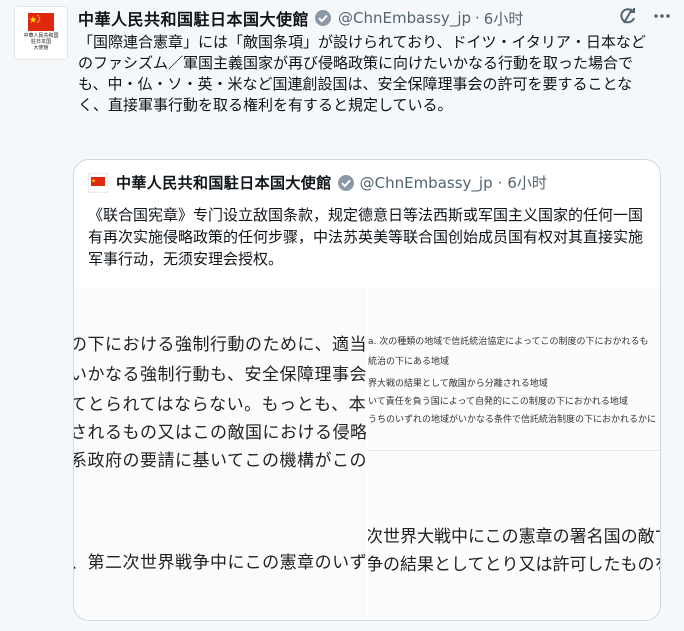 The width and height of the screenshot is (684, 631). I want to click on image-text-line: 系政府の要請に基いてこの機構がこの敵, so click(220, 461).